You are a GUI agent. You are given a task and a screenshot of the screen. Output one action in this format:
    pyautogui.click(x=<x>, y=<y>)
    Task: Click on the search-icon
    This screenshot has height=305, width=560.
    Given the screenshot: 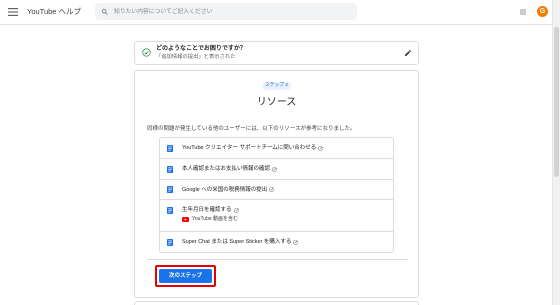 What is the action you would take?
    pyautogui.click(x=105, y=12)
    